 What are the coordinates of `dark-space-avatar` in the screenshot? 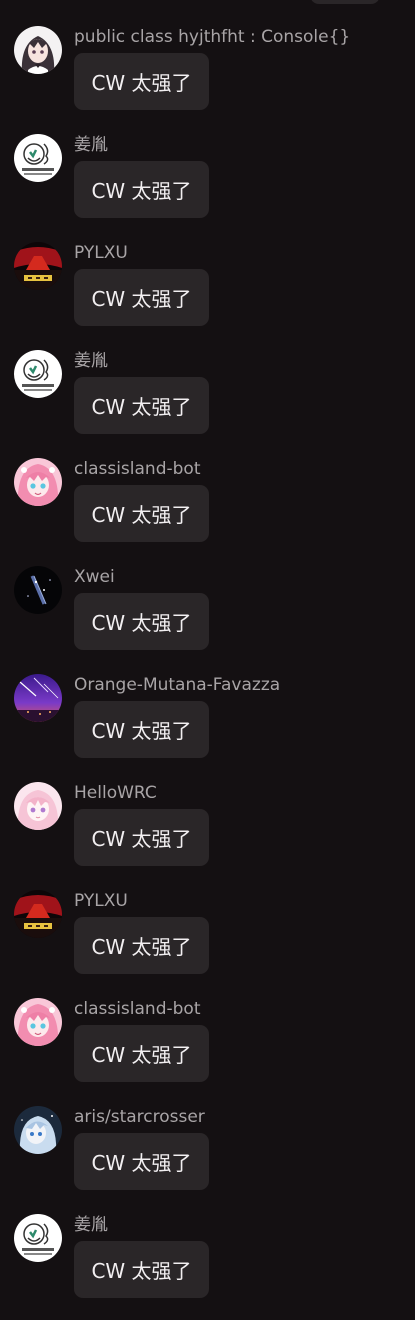 It's located at (38, 590).